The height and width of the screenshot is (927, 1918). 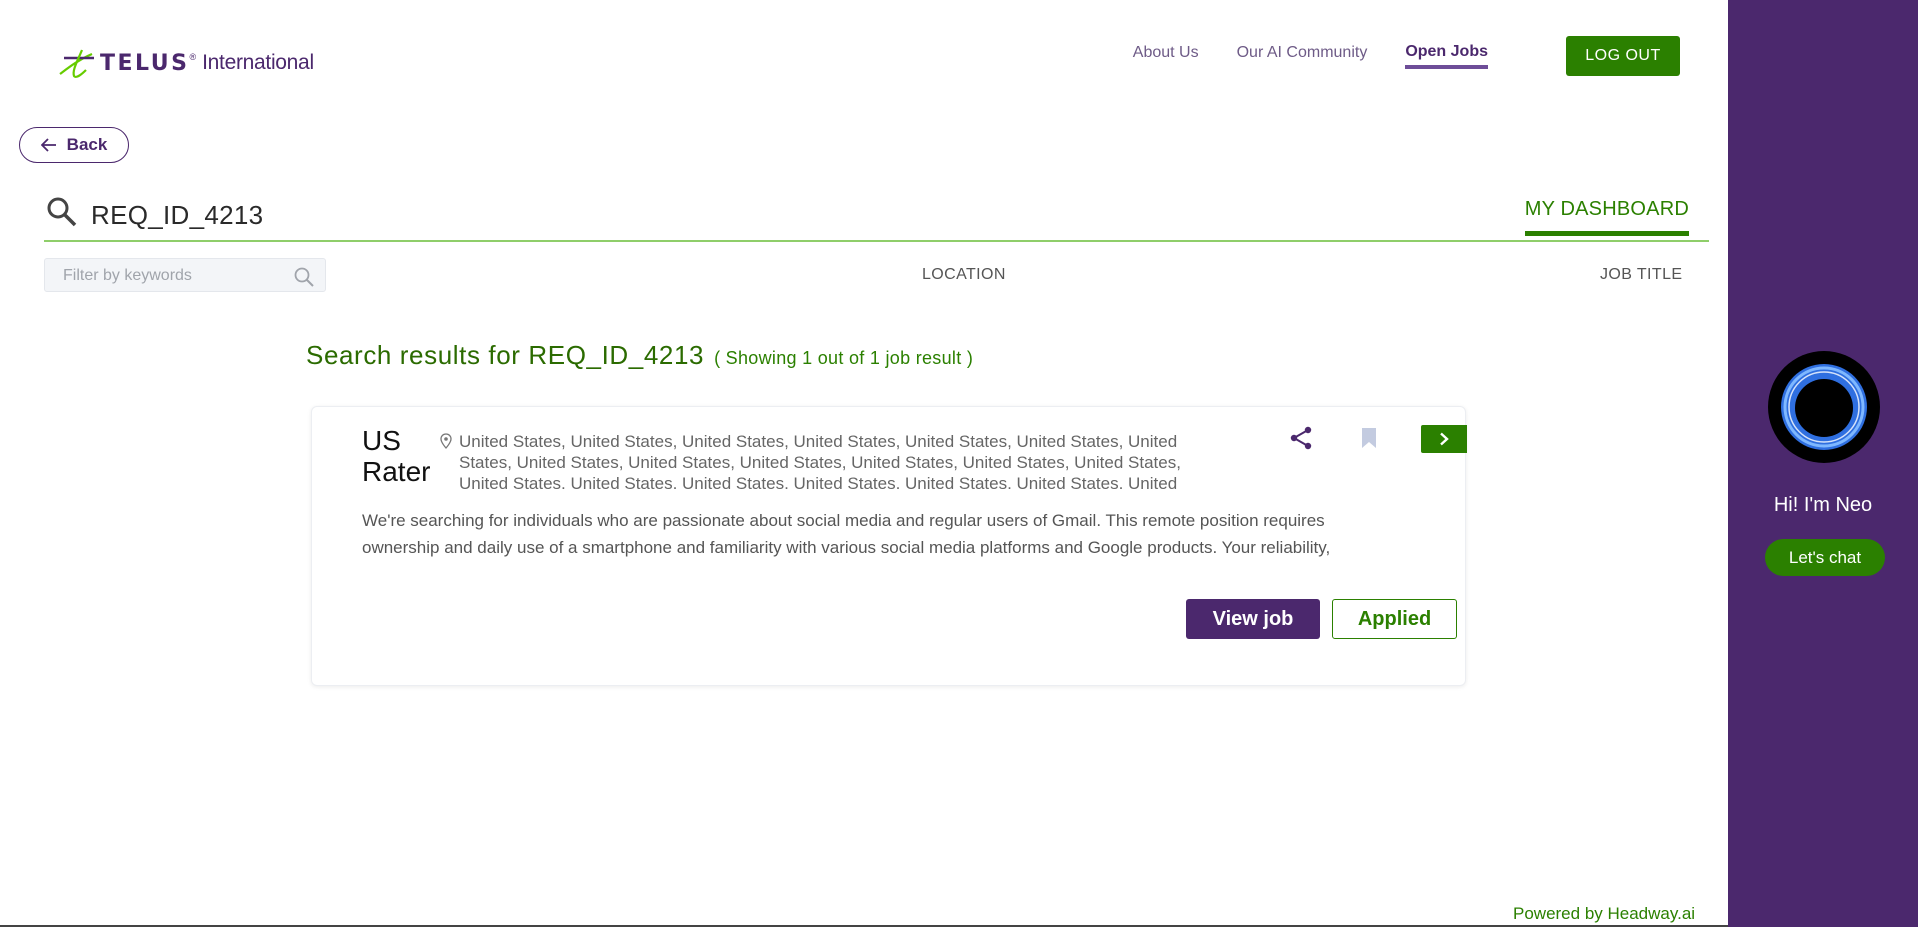 I want to click on keyword-filter-input, so click(x=170, y=276).